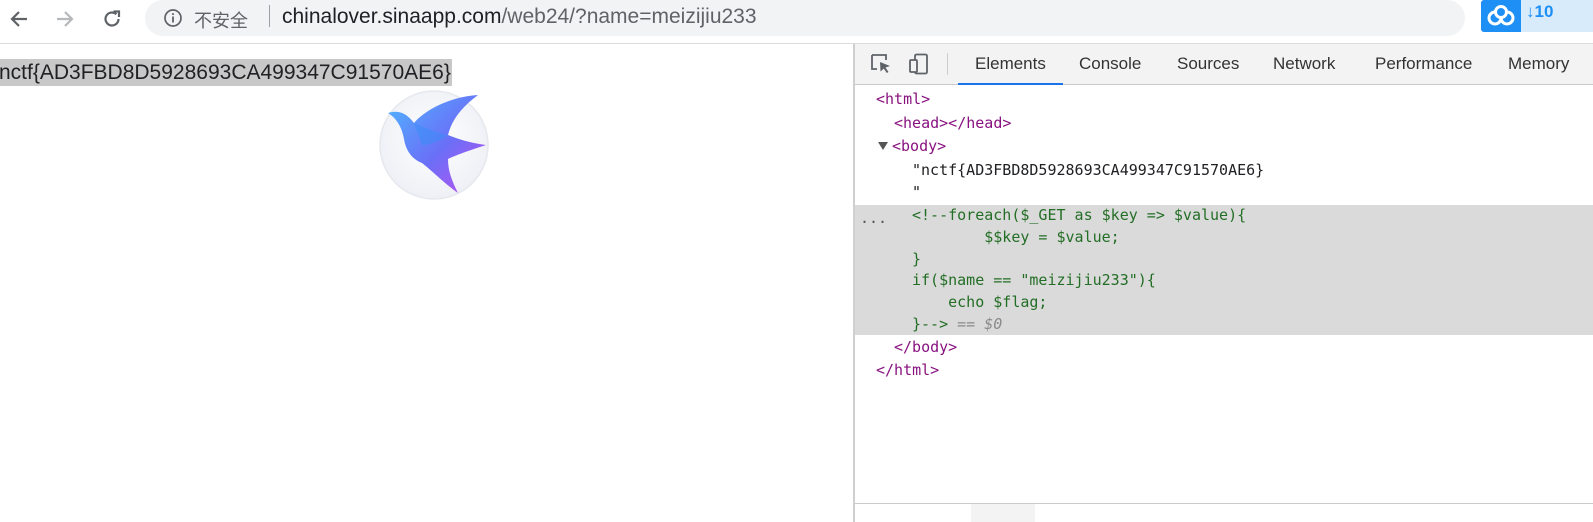  Describe the element at coordinates (1538, 64) in the screenshot. I see `tab-memory: Memory` at that location.